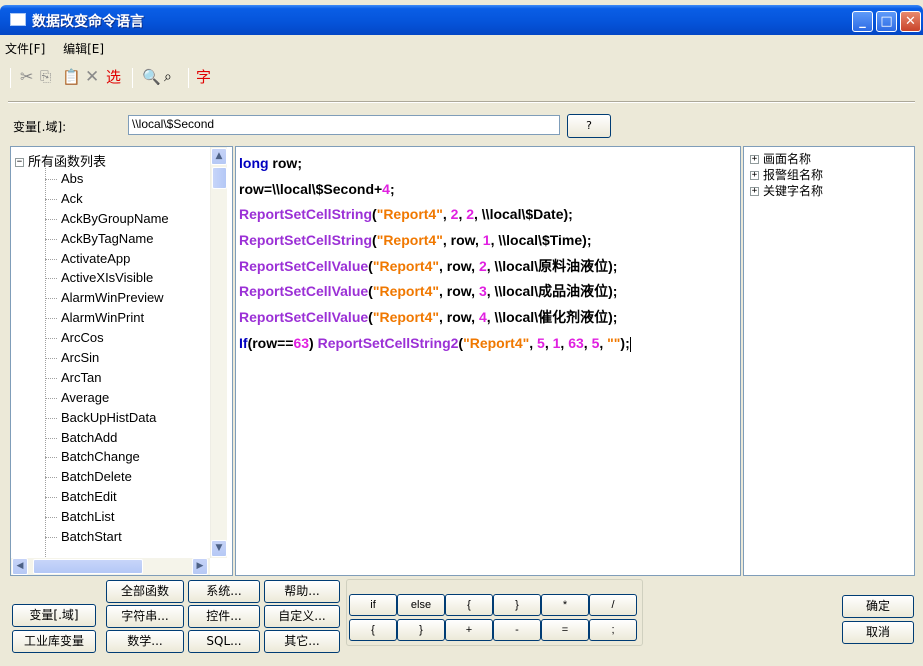  I want to click on scroll-down-icon: ▼, so click(219, 548).